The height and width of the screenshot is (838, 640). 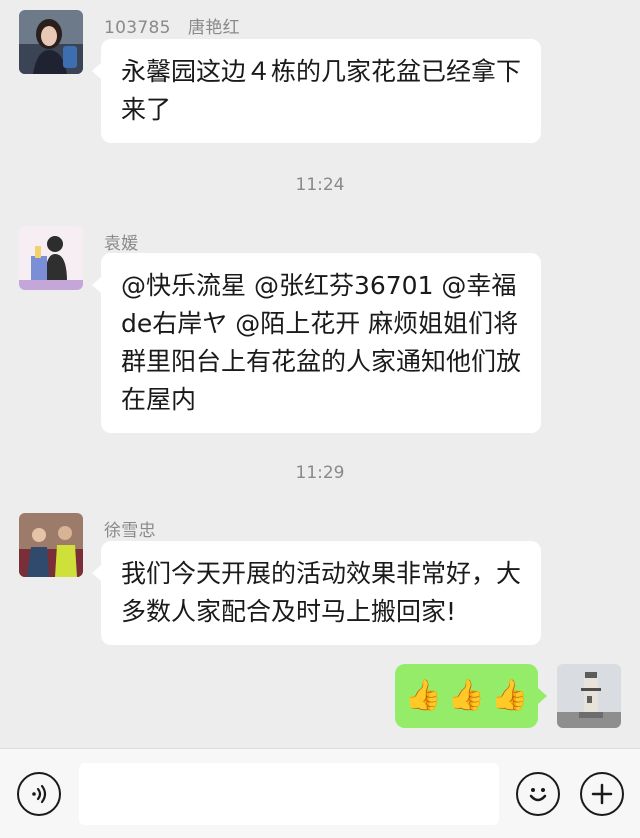 I want to click on timestamp: 11:29, so click(x=320, y=473).